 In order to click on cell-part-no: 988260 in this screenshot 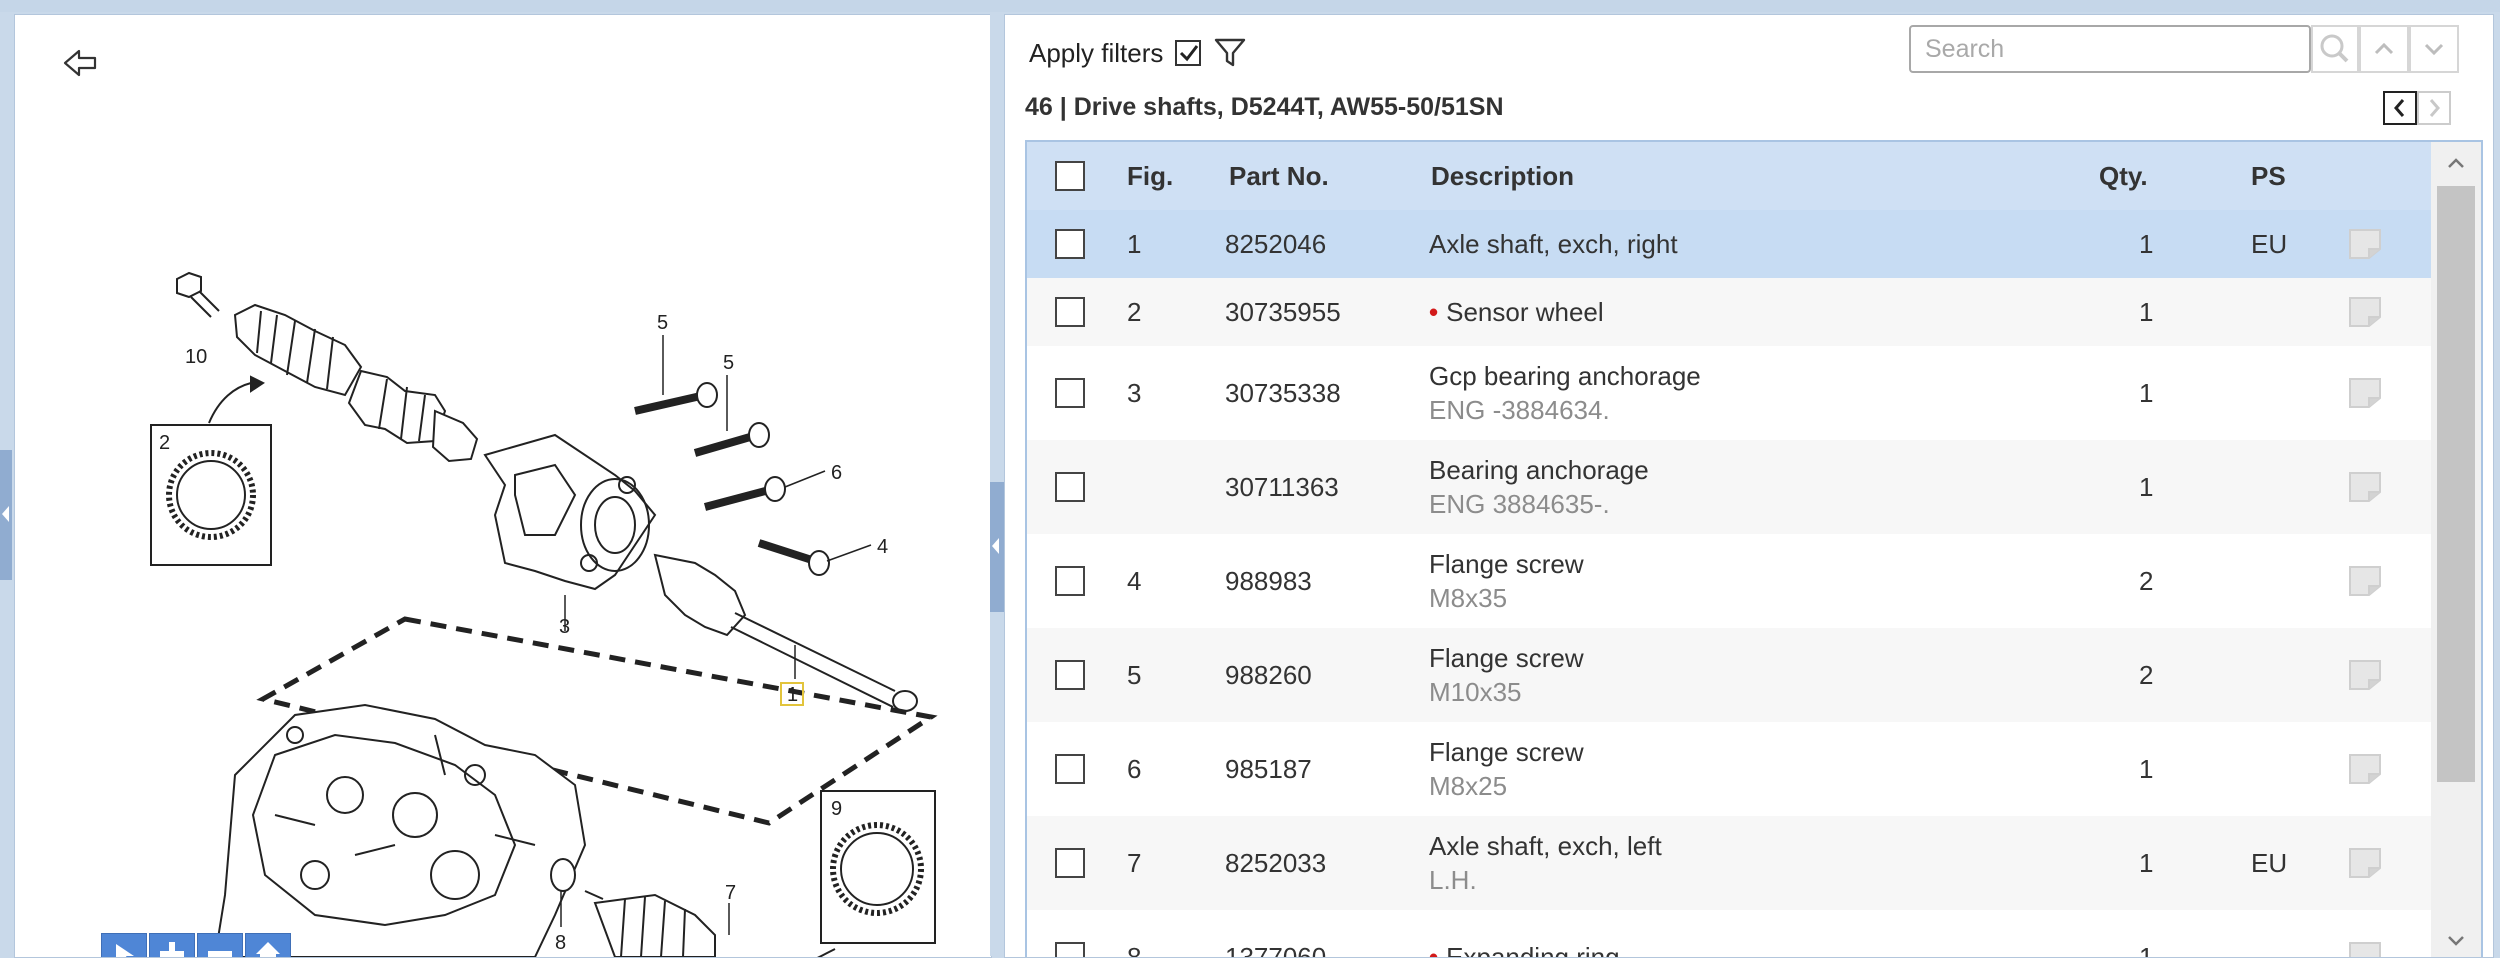, I will do `click(1268, 675)`.